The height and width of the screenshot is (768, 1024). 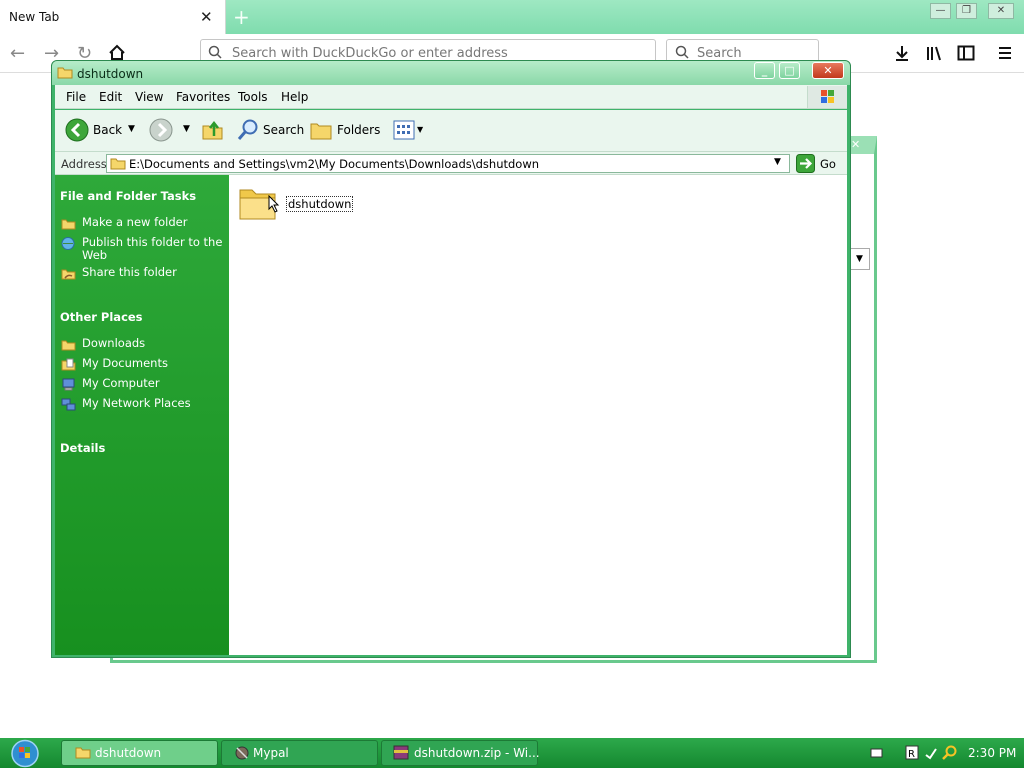 I want to click on minimize-button: _, so click(x=764, y=70).